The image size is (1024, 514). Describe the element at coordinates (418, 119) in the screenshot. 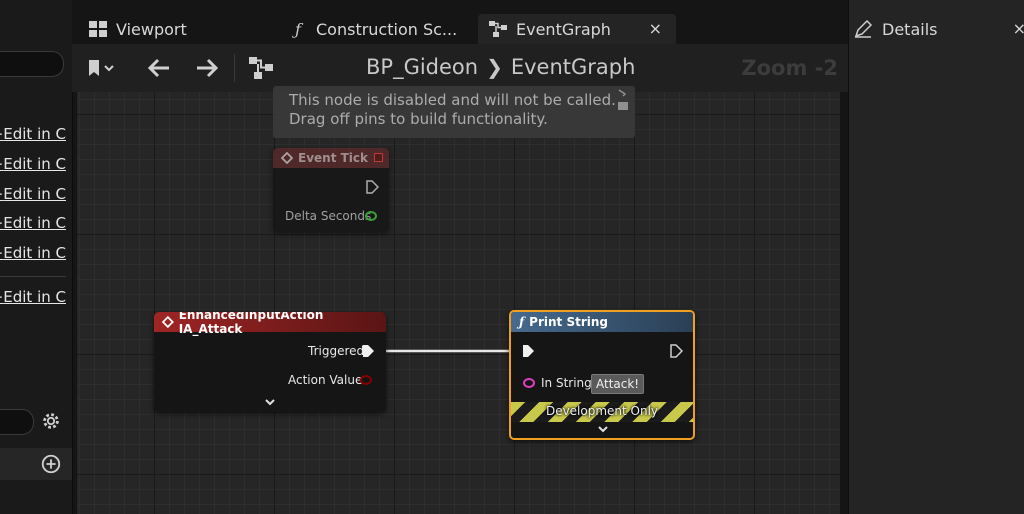

I see `tooltip-line: Drag off pins to build functionality.` at that location.